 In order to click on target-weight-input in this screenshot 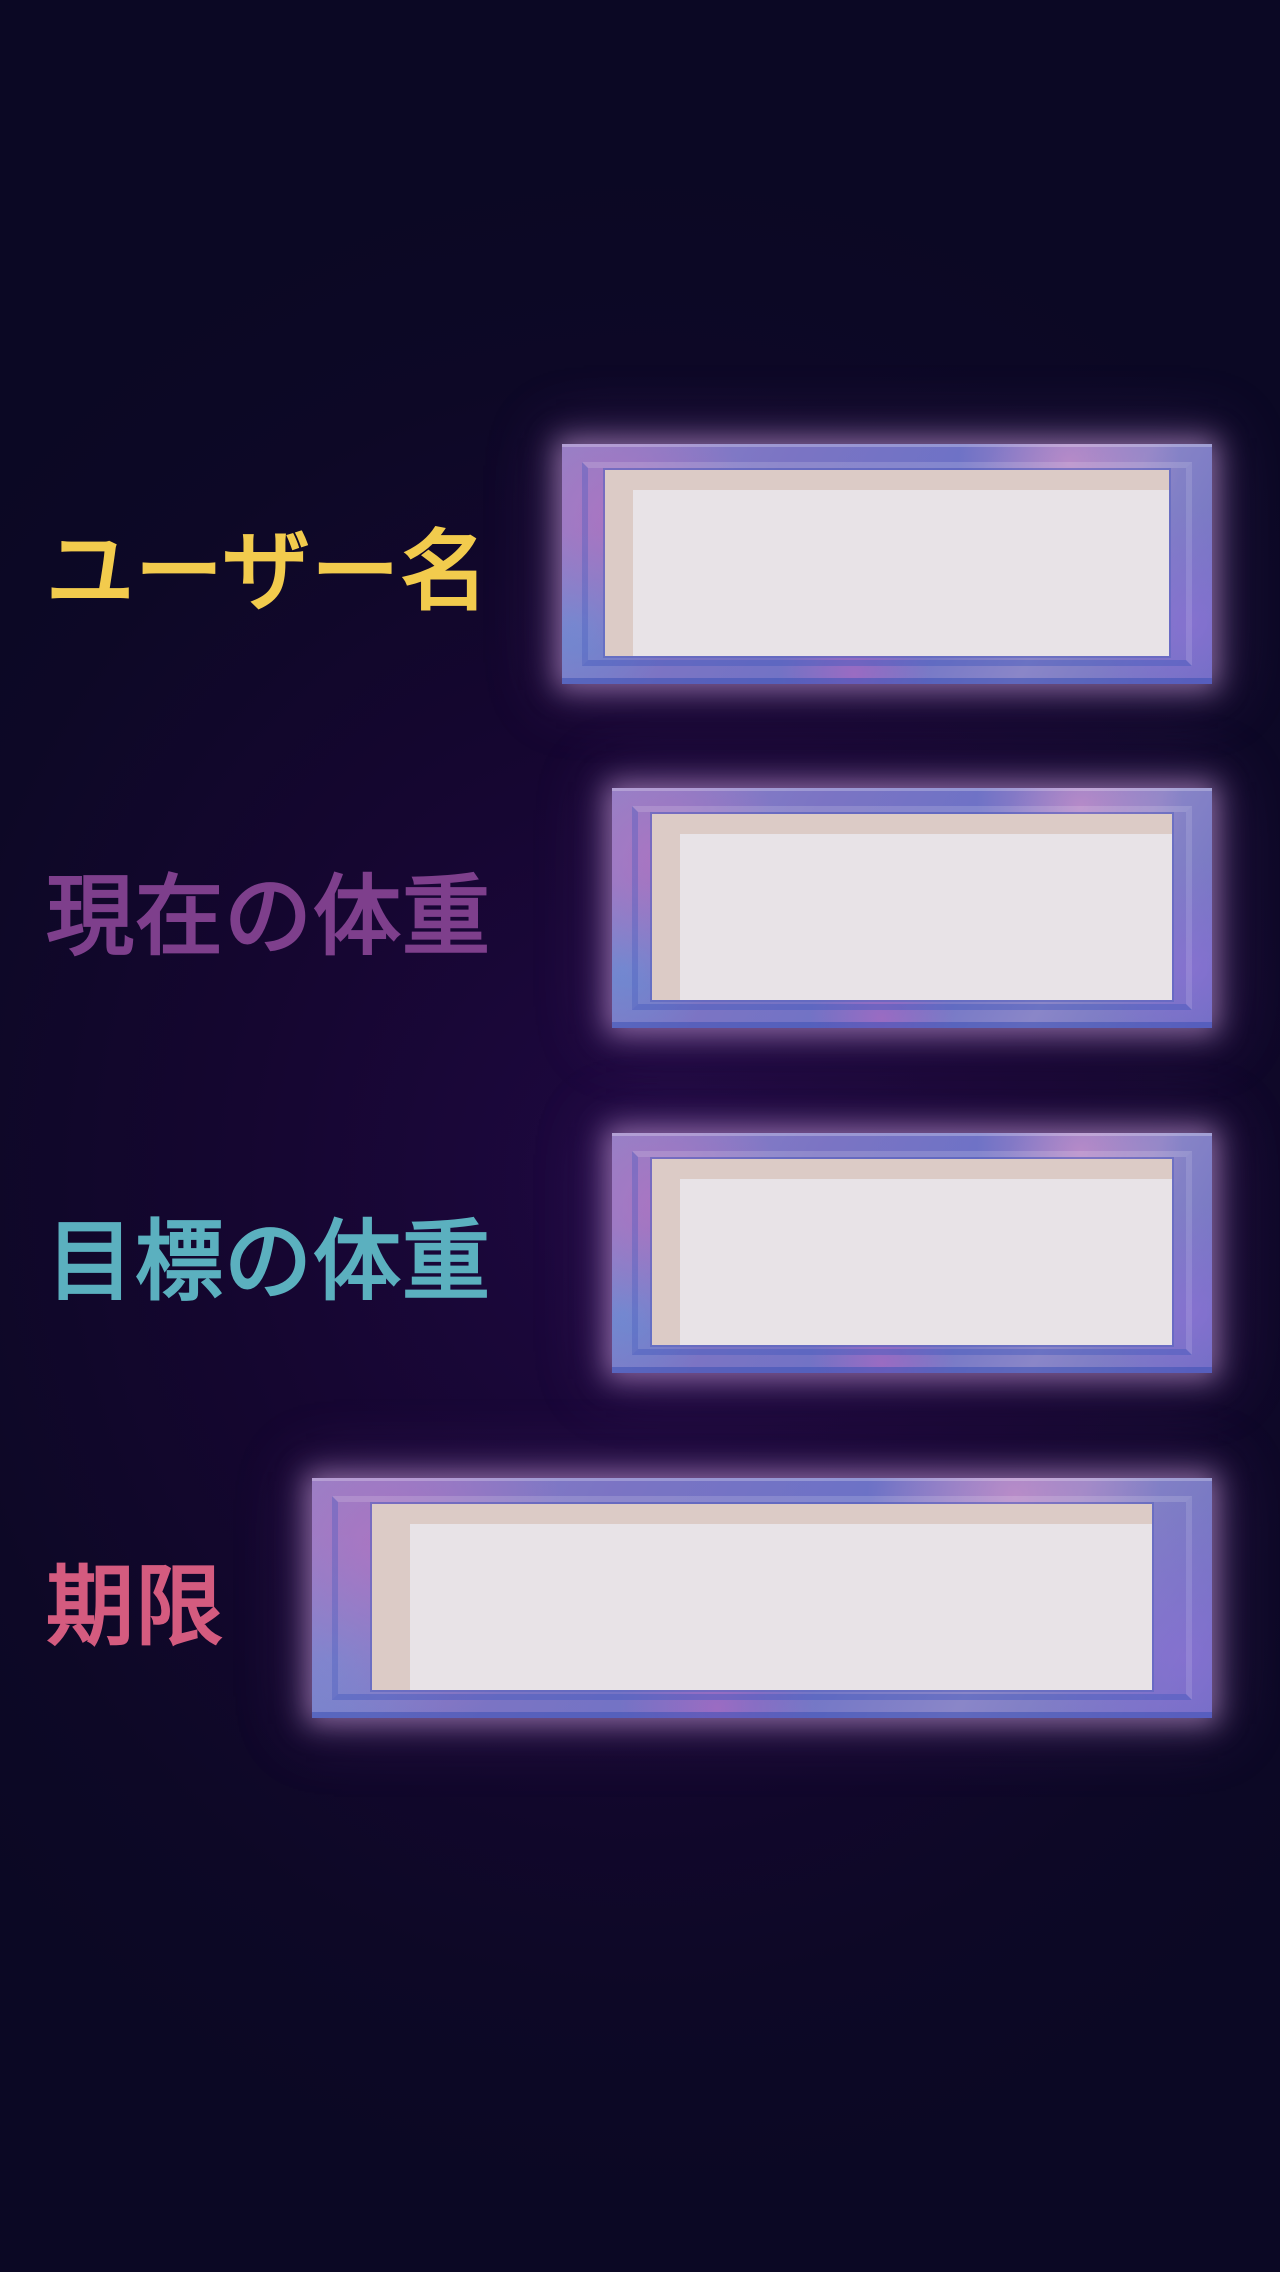, I will do `click(912, 1252)`.